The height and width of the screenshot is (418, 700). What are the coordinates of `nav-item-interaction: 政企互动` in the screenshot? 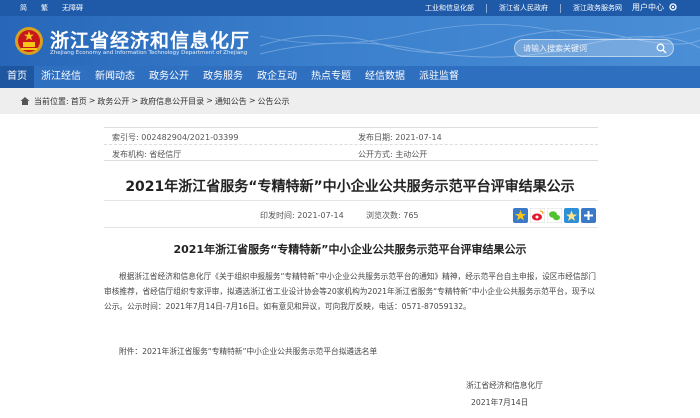 It's located at (277, 77).